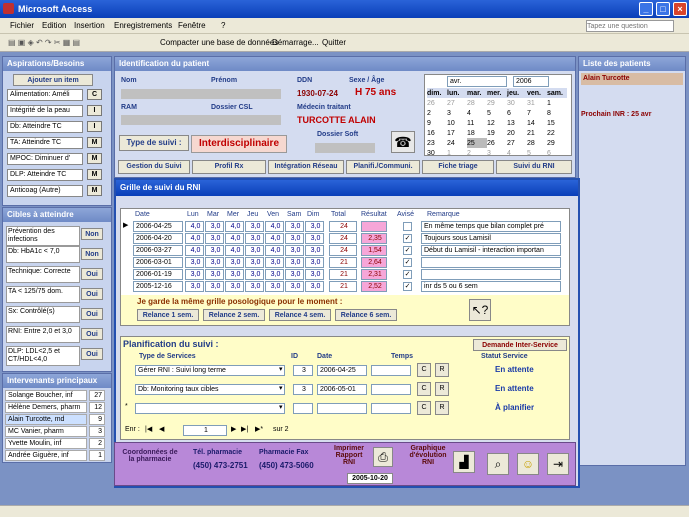 The width and height of the screenshot is (689, 517). Describe the element at coordinates (537, 103) in the screenshot. I see `calendar-day: 31` at that location.